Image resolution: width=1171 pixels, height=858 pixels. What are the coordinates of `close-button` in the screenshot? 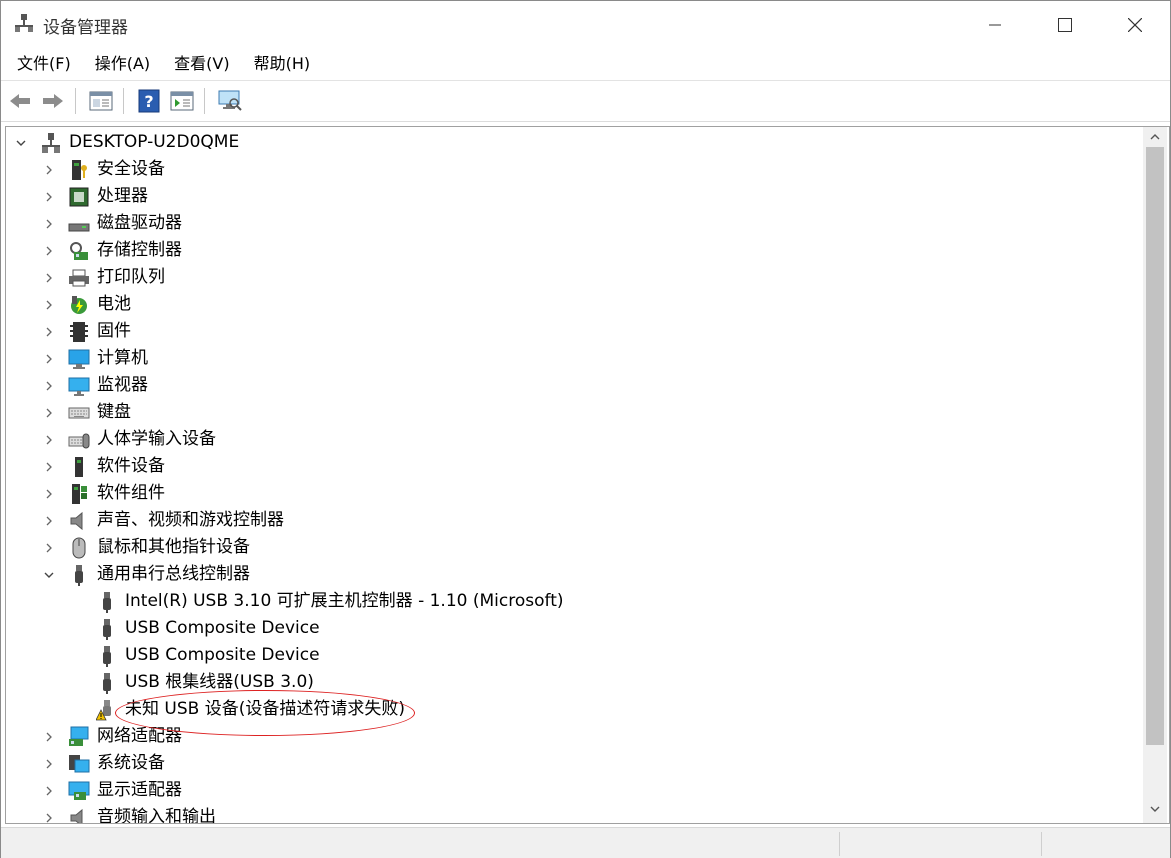 It's located at (1135, 24).